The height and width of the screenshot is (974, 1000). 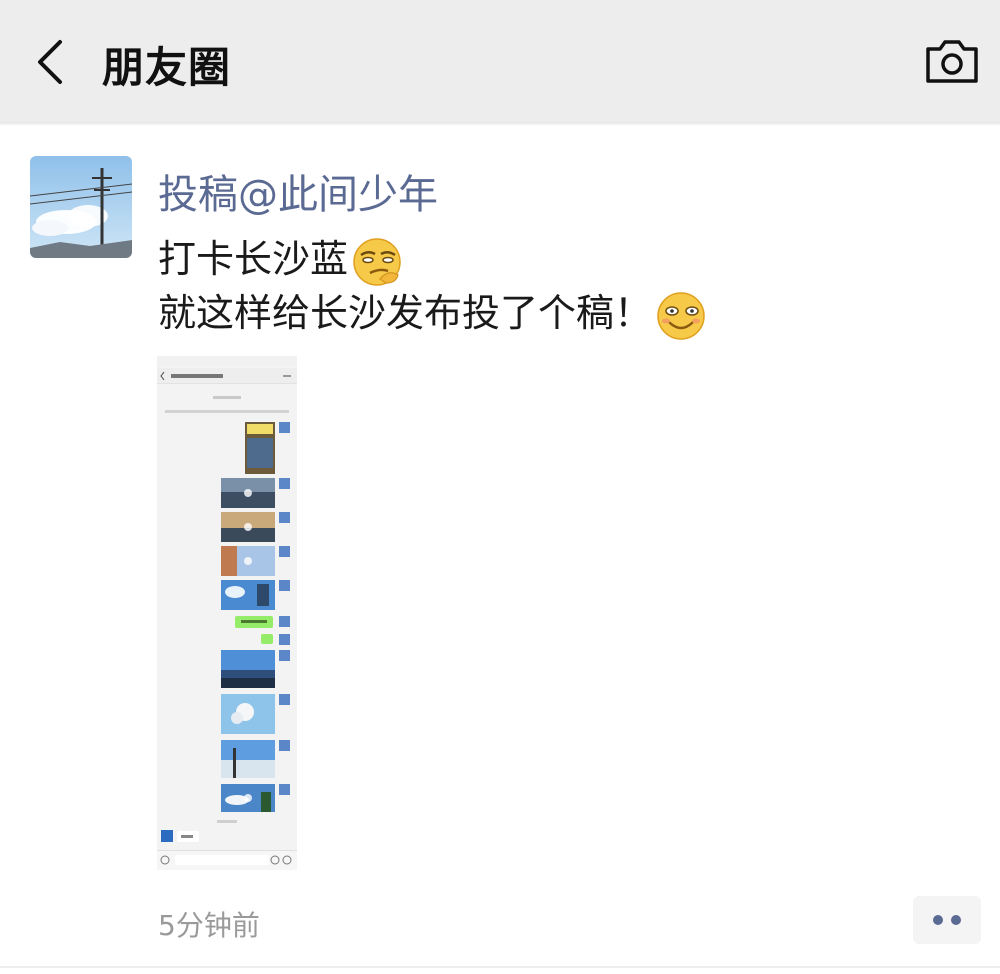 What do you see at coordinates (500, 967) in the screenshot?
I see `post-divider` at bounding box center [500, 967].